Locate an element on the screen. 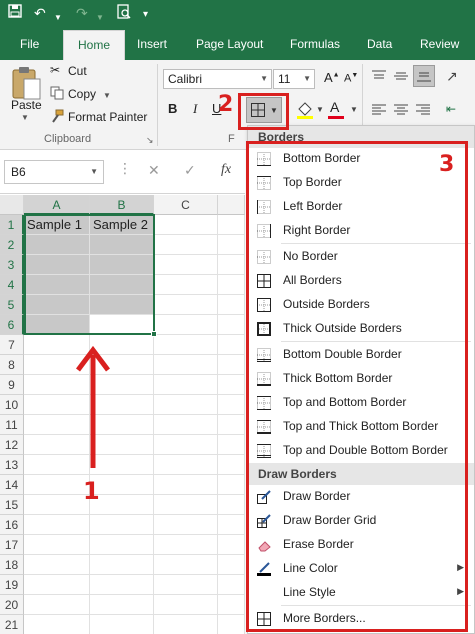  cell-d12 is located at coordinates (231, 445).